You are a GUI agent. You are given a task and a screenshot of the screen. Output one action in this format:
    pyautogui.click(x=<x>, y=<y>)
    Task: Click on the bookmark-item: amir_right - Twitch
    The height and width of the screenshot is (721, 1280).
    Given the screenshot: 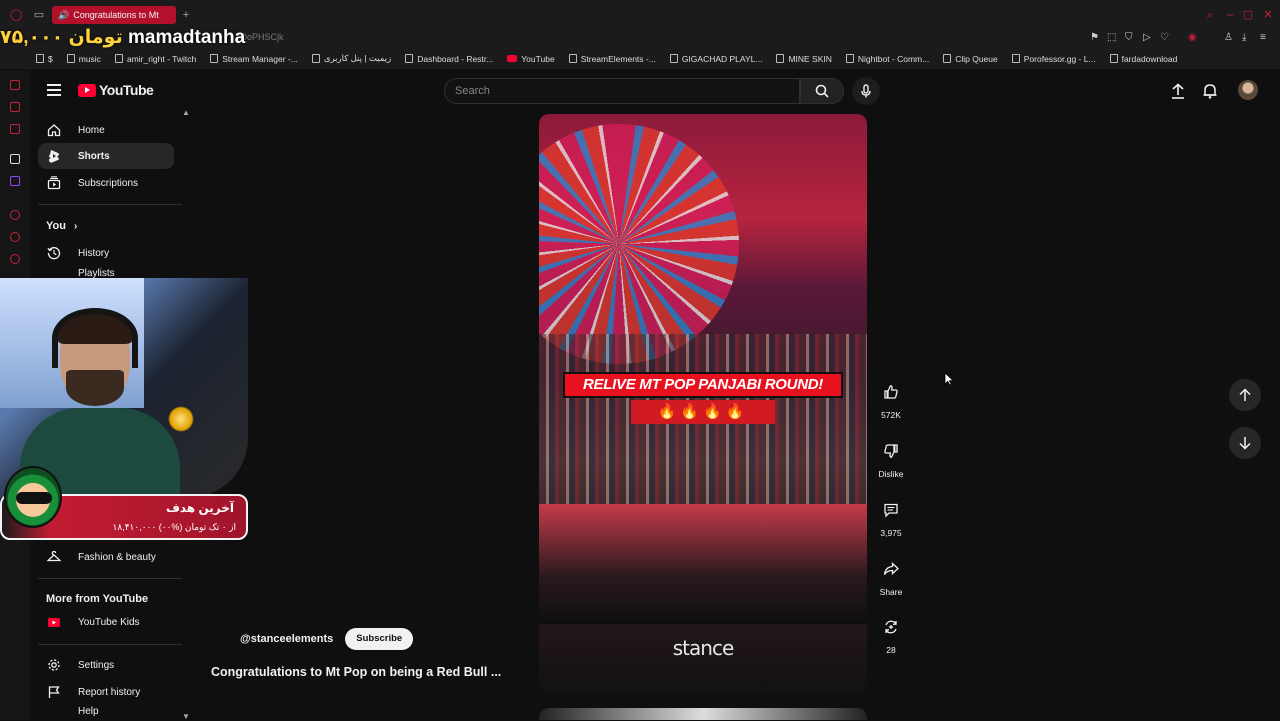 What is the action you would take?
    pyautogui.click(x=155, y=59)
    